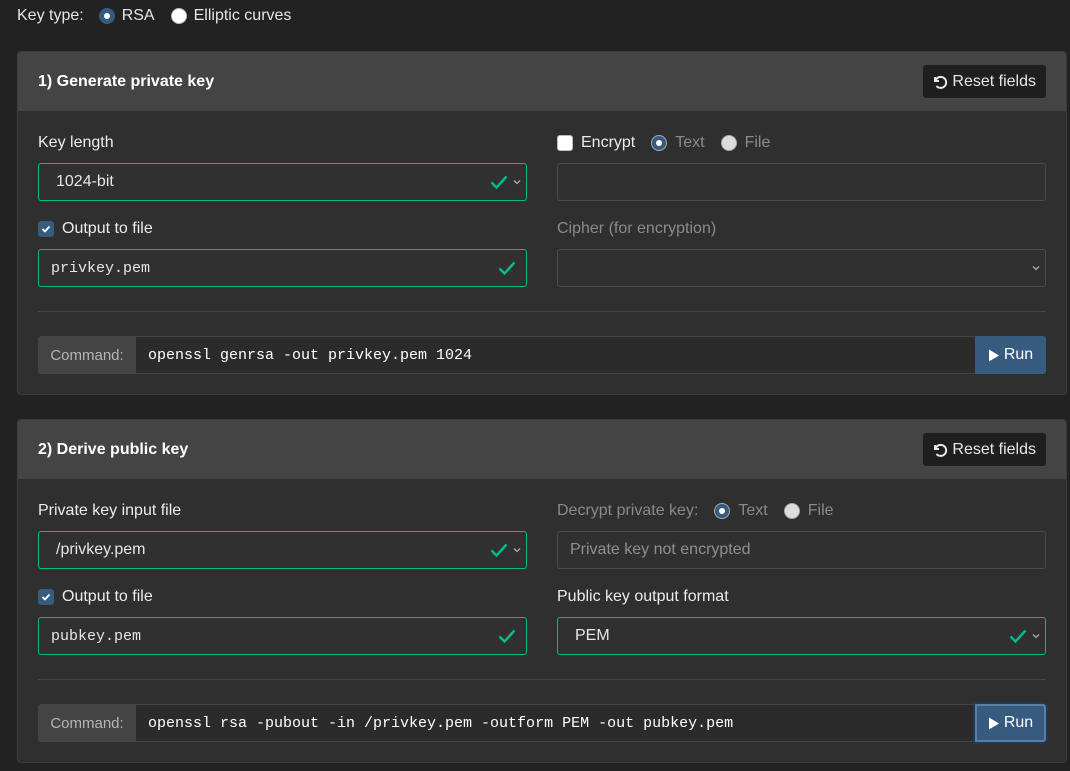  What do you see at coordinates (628, 510) in the screenshot?
I see `decrypt-label: Decrypt private key:` at bounding box center [628, 510].